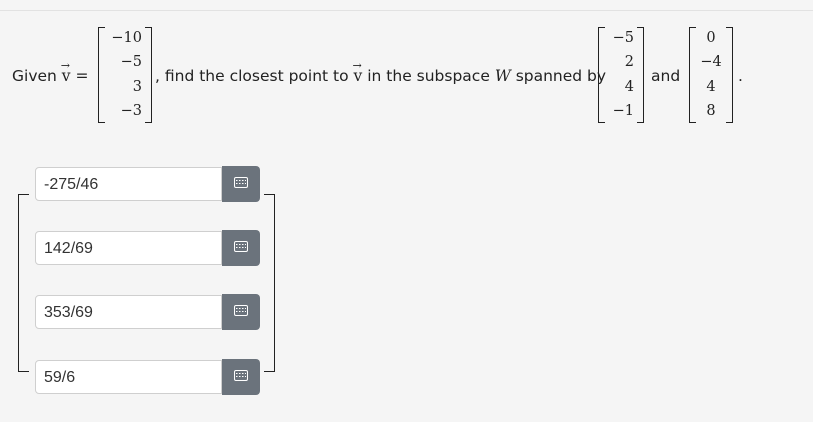 The width and height of the screenshot is (813, 422). Describe the element at coordinates (128, 184) in the screenshot. I see `answer-input-1: -275/46` at that location.